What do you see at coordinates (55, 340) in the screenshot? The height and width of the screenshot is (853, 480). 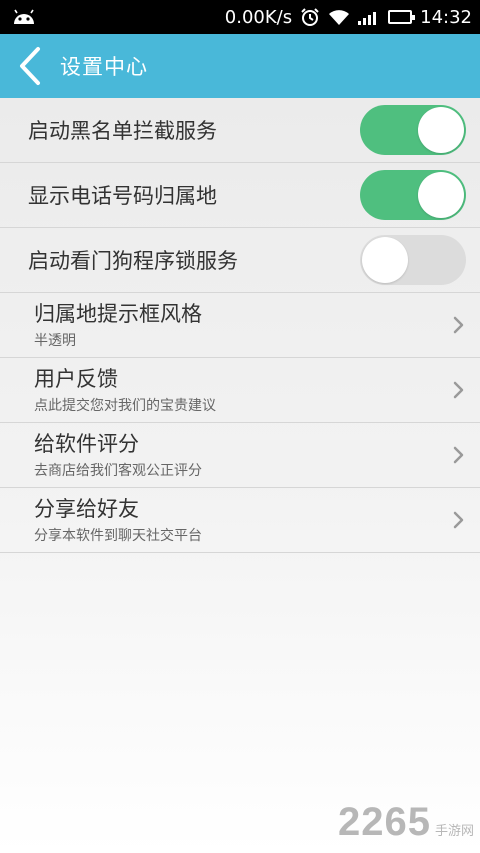 I see `item-subtitle: 半透明` at bounding box center [55, 340].